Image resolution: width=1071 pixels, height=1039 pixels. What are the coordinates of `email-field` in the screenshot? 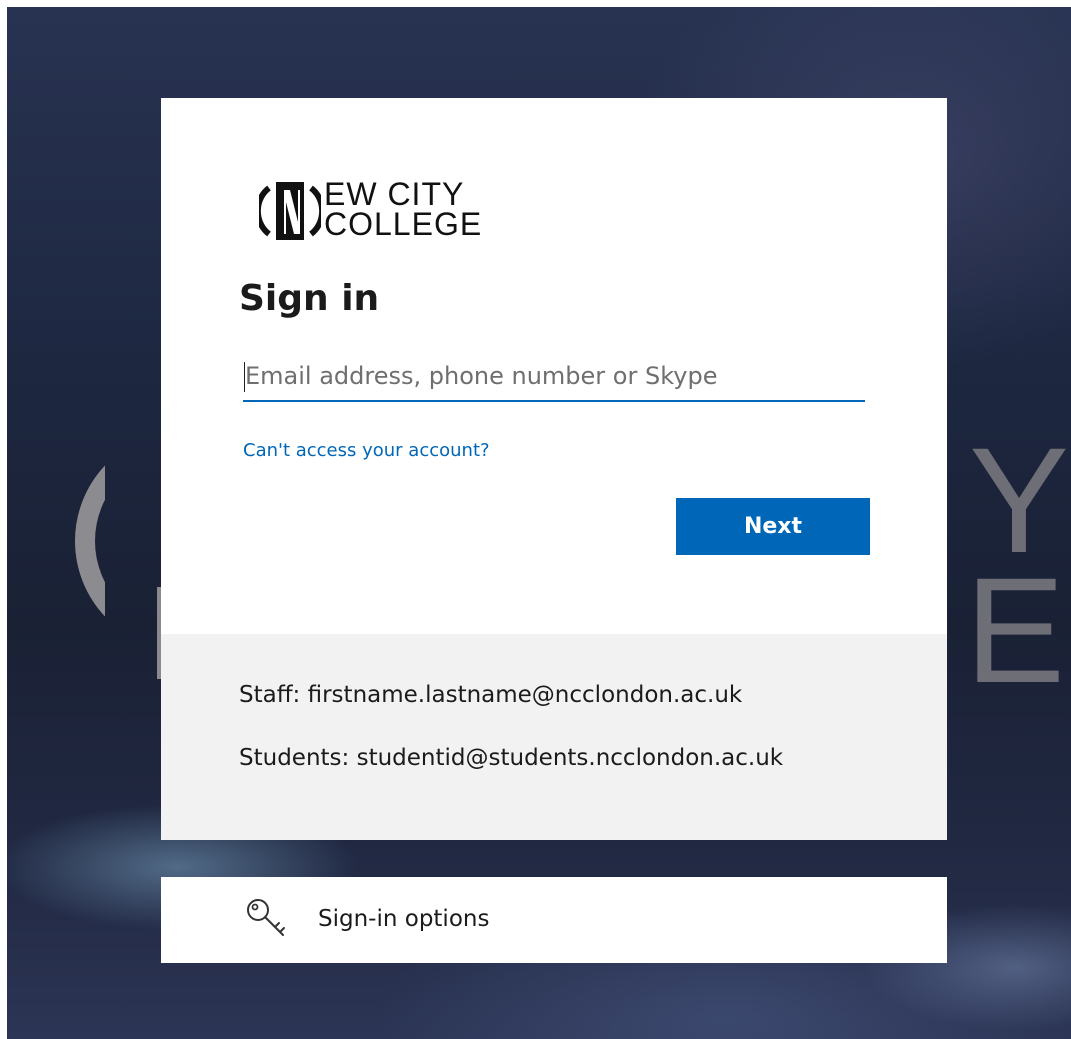 It's located at (554, 377).